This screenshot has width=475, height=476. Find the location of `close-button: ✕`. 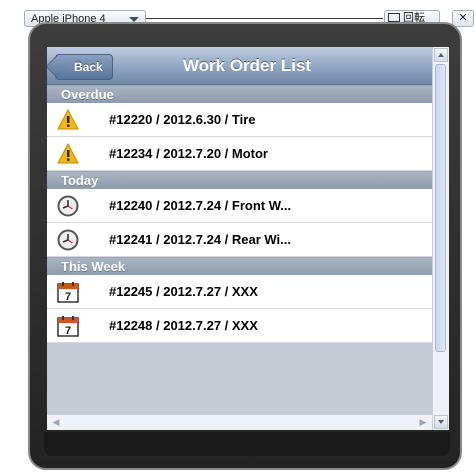

close-button: ✕ is located at coordinates (463, 18).